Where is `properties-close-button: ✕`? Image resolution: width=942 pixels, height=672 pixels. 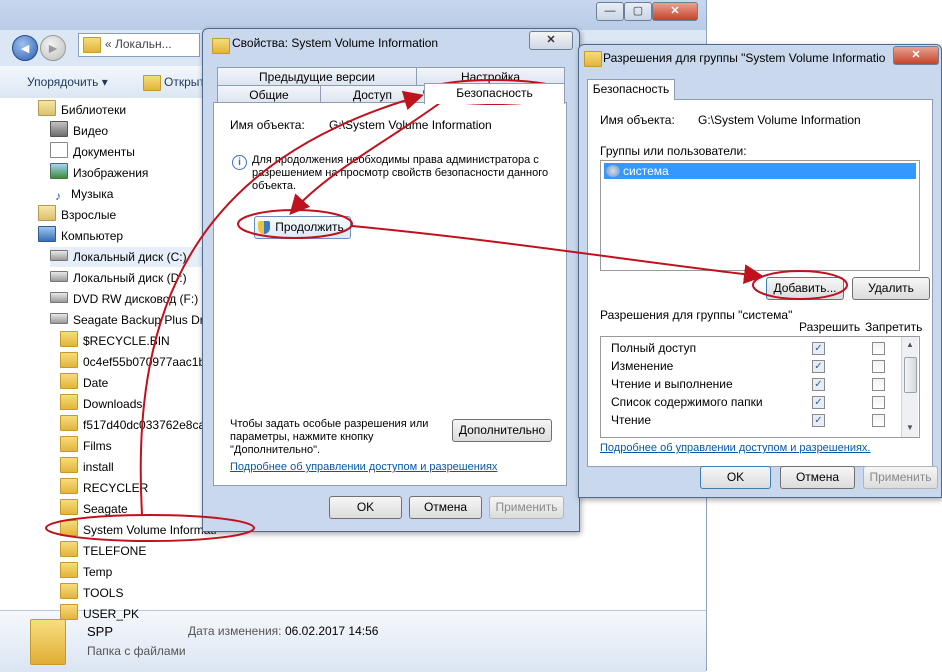
properties-close-button: ✕ is located at coordinates (551, 40).